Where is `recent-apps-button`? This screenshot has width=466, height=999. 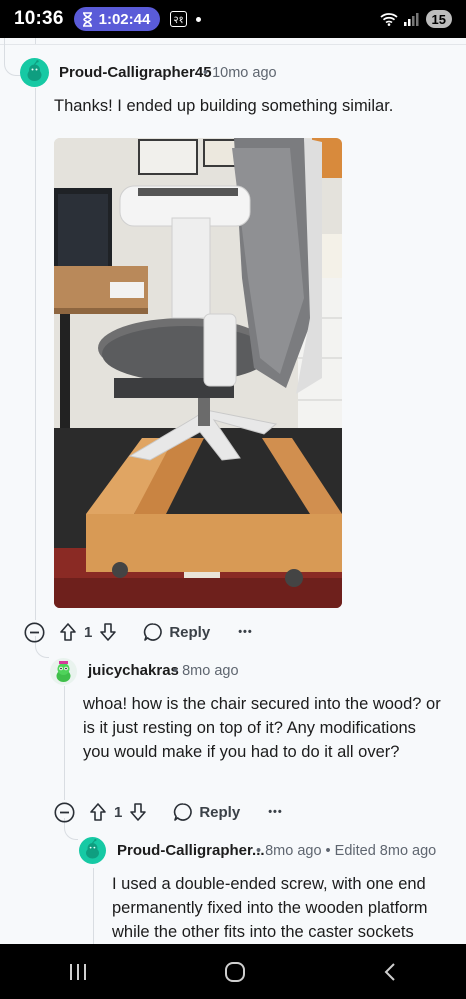
recent-apps-button is located at coordinates (78, 972).